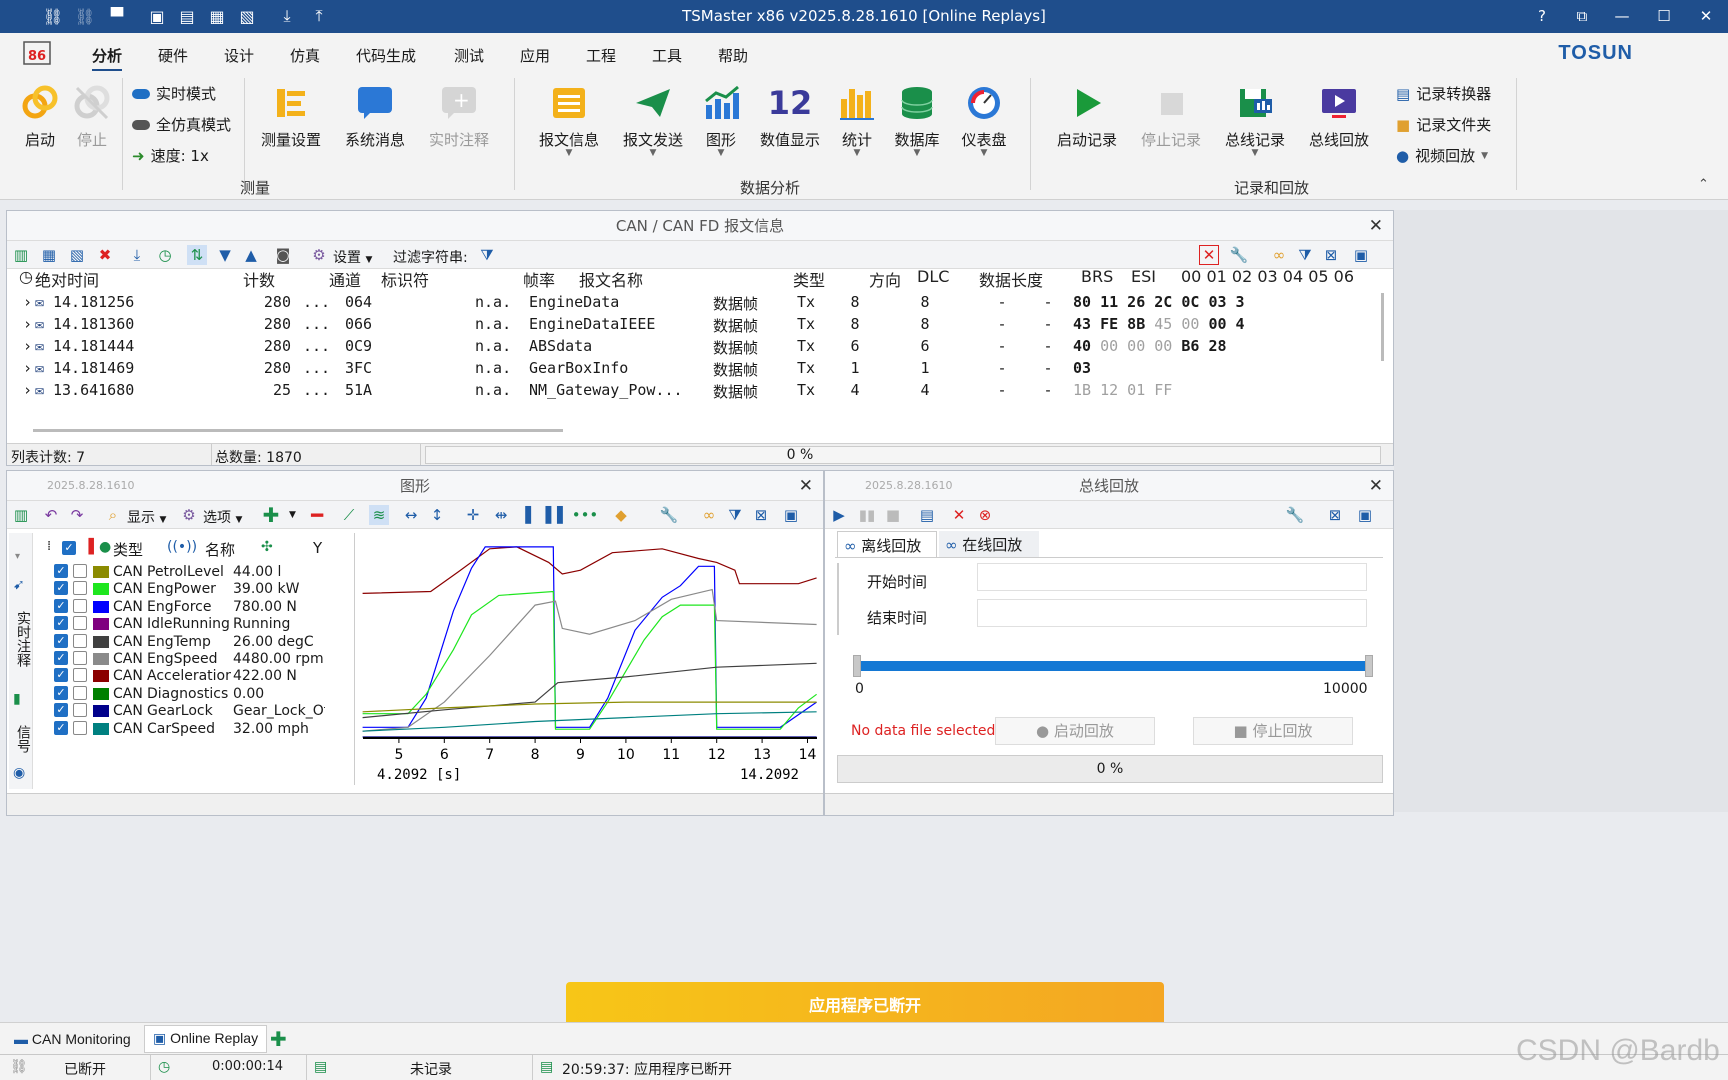 This screenshot has width=1728, height=1080. I want to click on menu-help: 帮助, so click(733, 55).